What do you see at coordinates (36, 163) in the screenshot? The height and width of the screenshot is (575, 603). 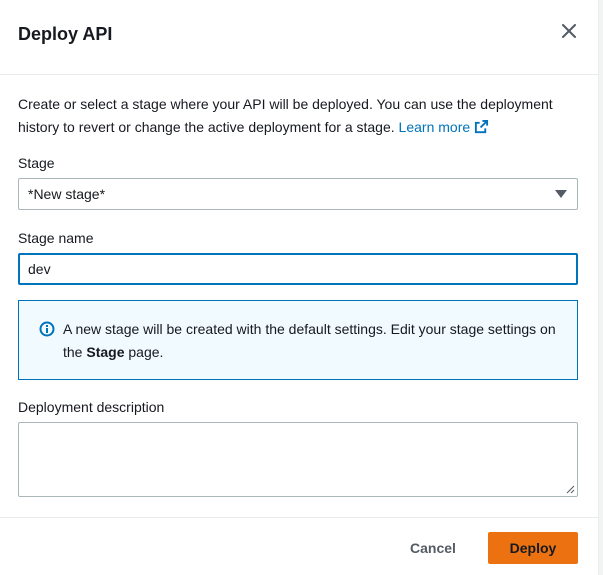 I see `stage-label: Stage` at bounding box center [36, 163].